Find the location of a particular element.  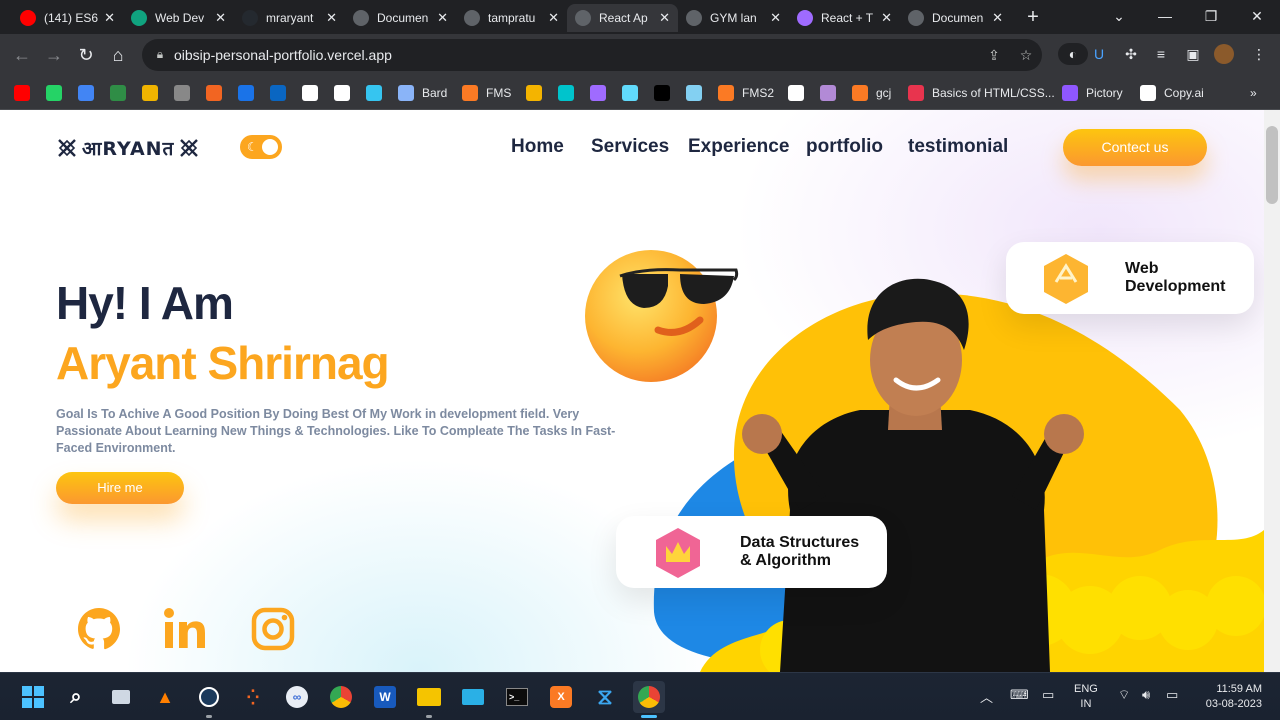

hire-me-button: Hire me is located at coordinates (120, 488).